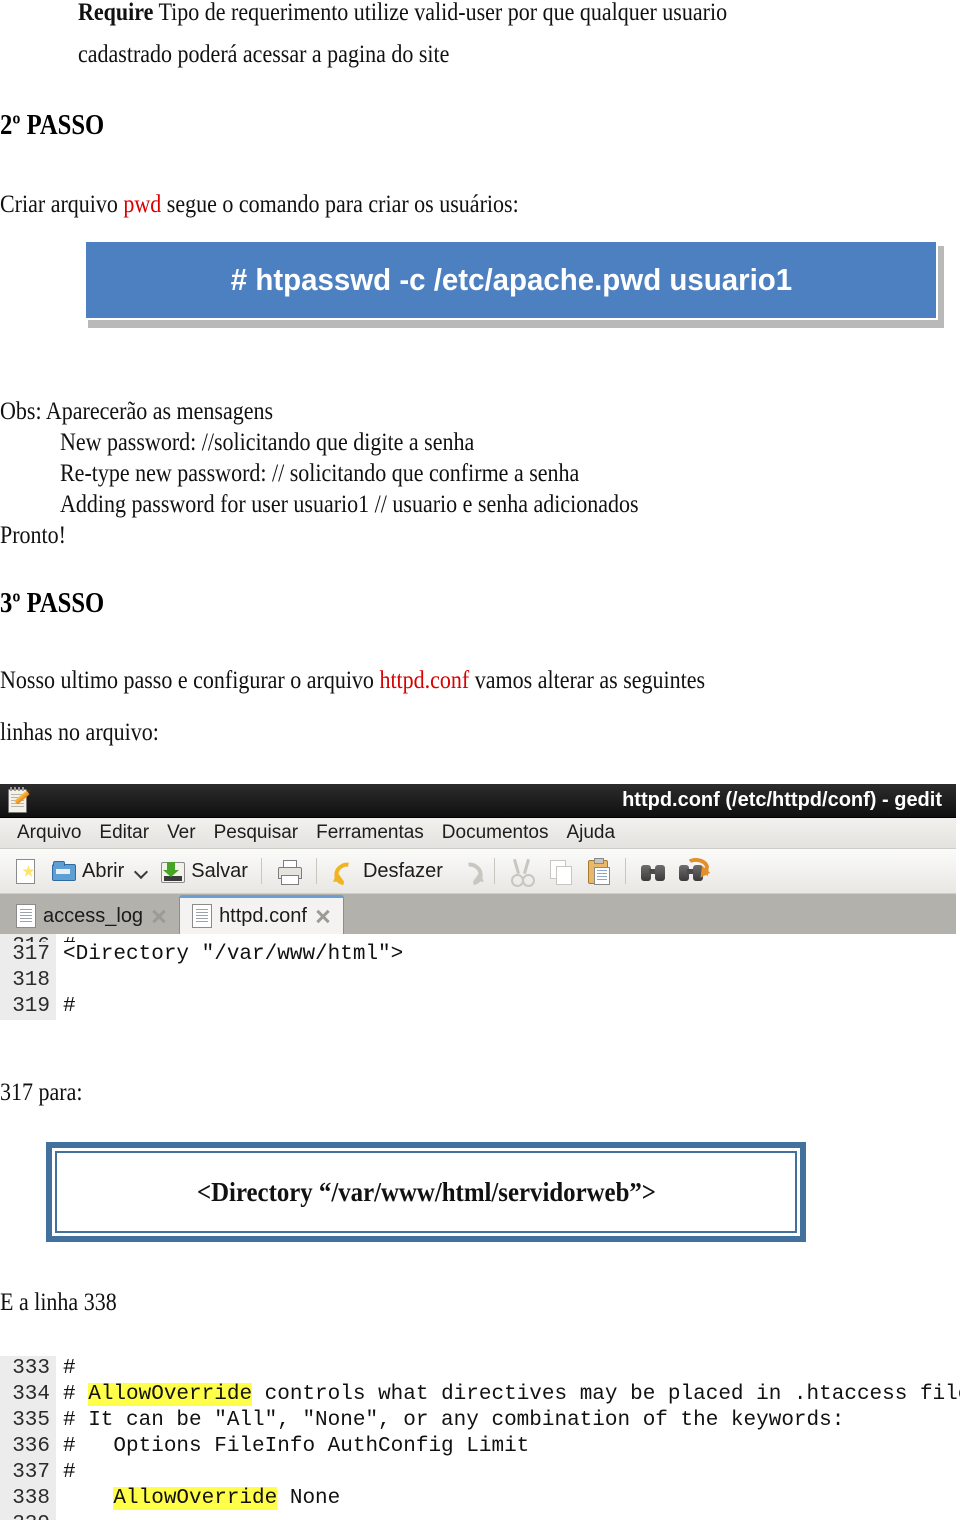 The height and width of the screenshot is (1533, 960). I want to click on paragraph-linhas-no-arquivo: linhas no arquivo:, so click(79, 732).